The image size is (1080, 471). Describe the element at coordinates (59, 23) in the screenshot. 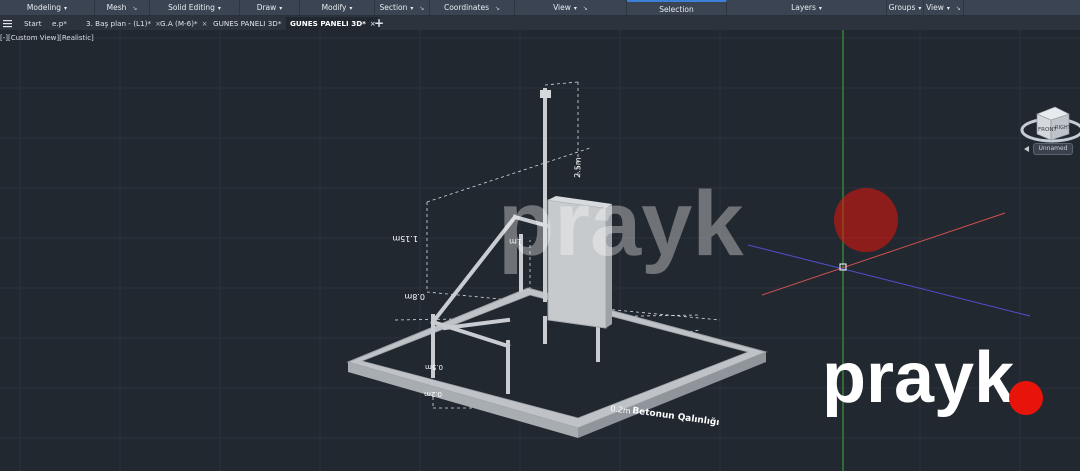

I see `tab-ep: e.p*` at that location.